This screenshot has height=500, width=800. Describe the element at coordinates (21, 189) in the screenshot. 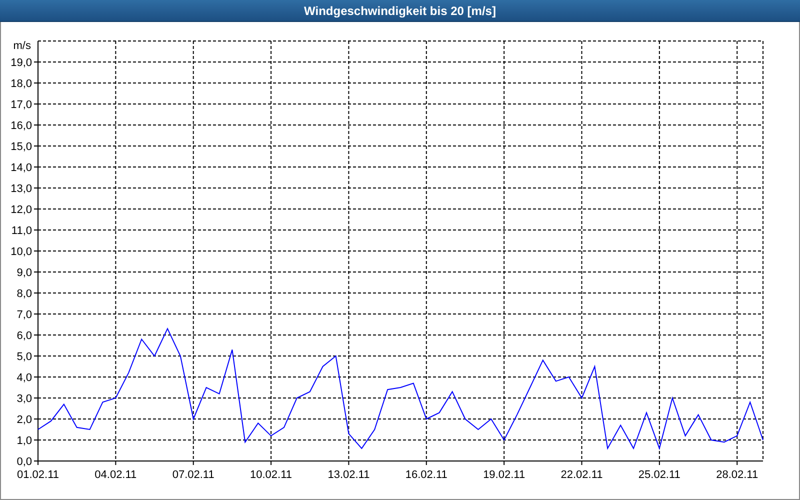

I see `y-tick-label: 13,0` at that location.